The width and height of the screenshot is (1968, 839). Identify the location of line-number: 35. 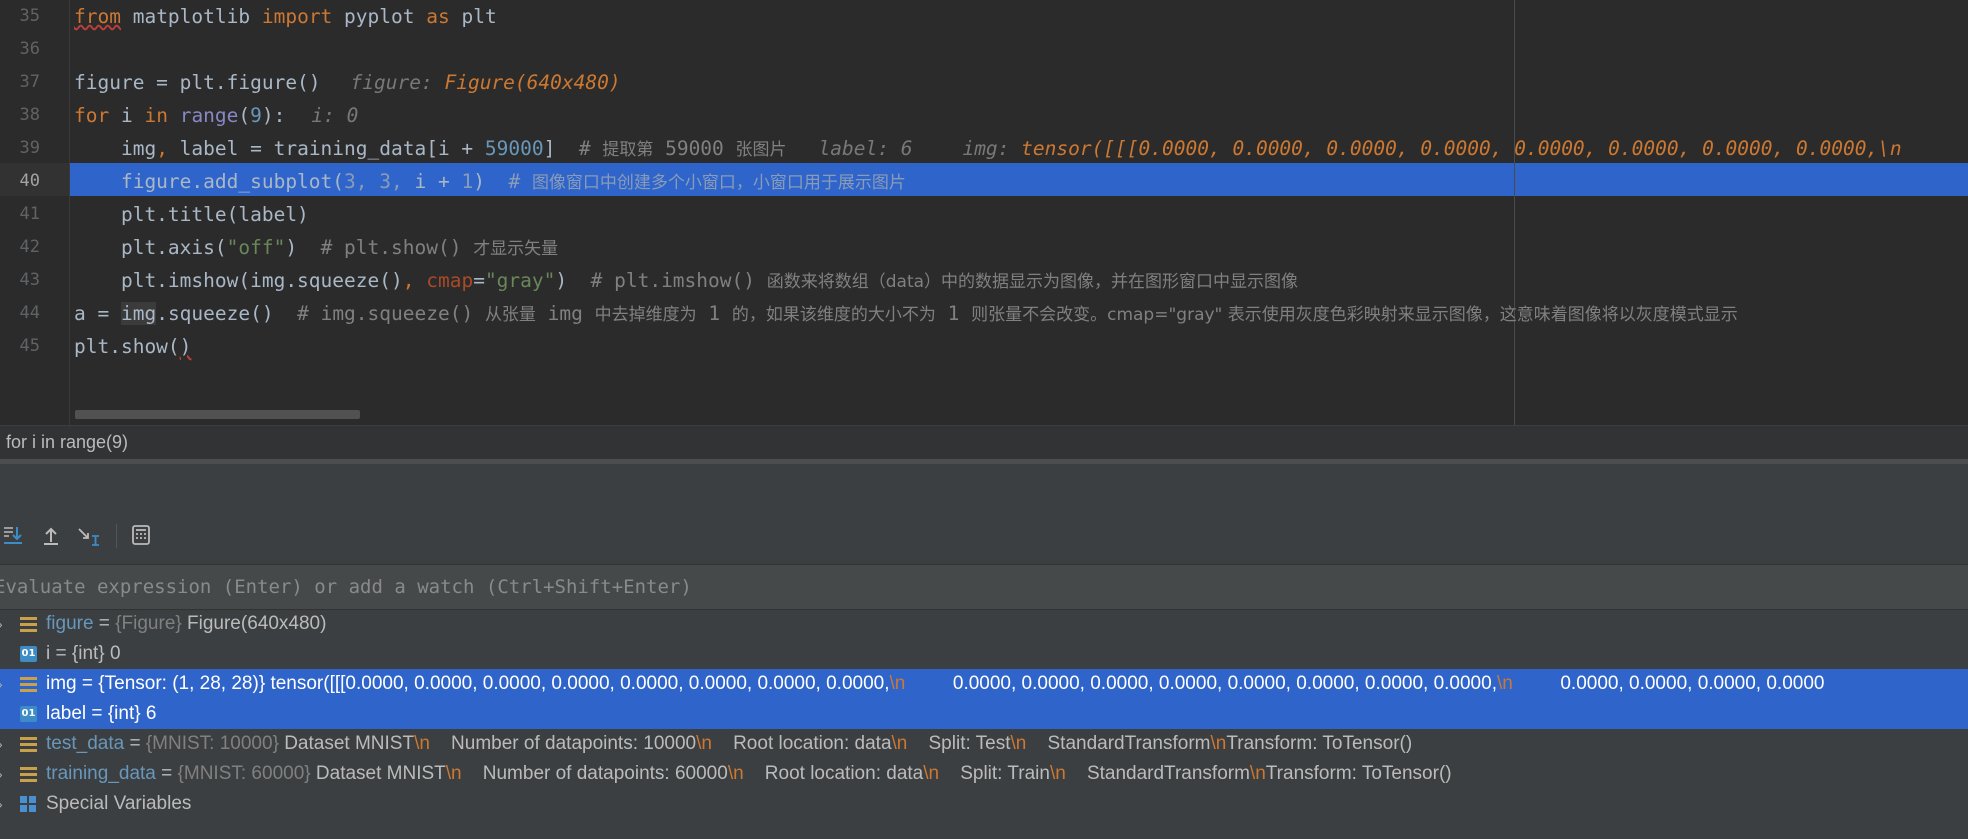
(29, 16).